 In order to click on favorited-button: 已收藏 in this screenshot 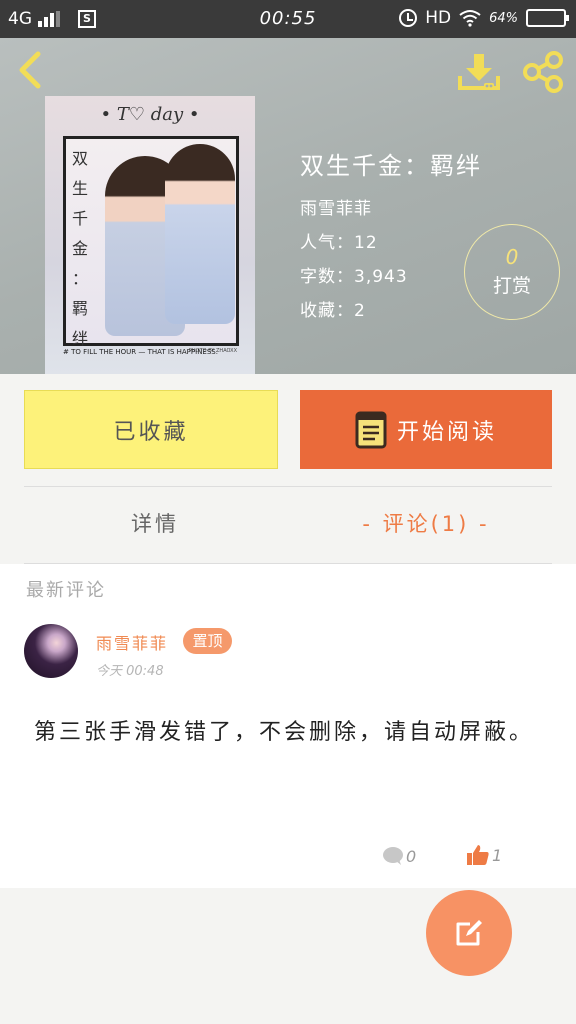, I will do `click(151, 429)`.